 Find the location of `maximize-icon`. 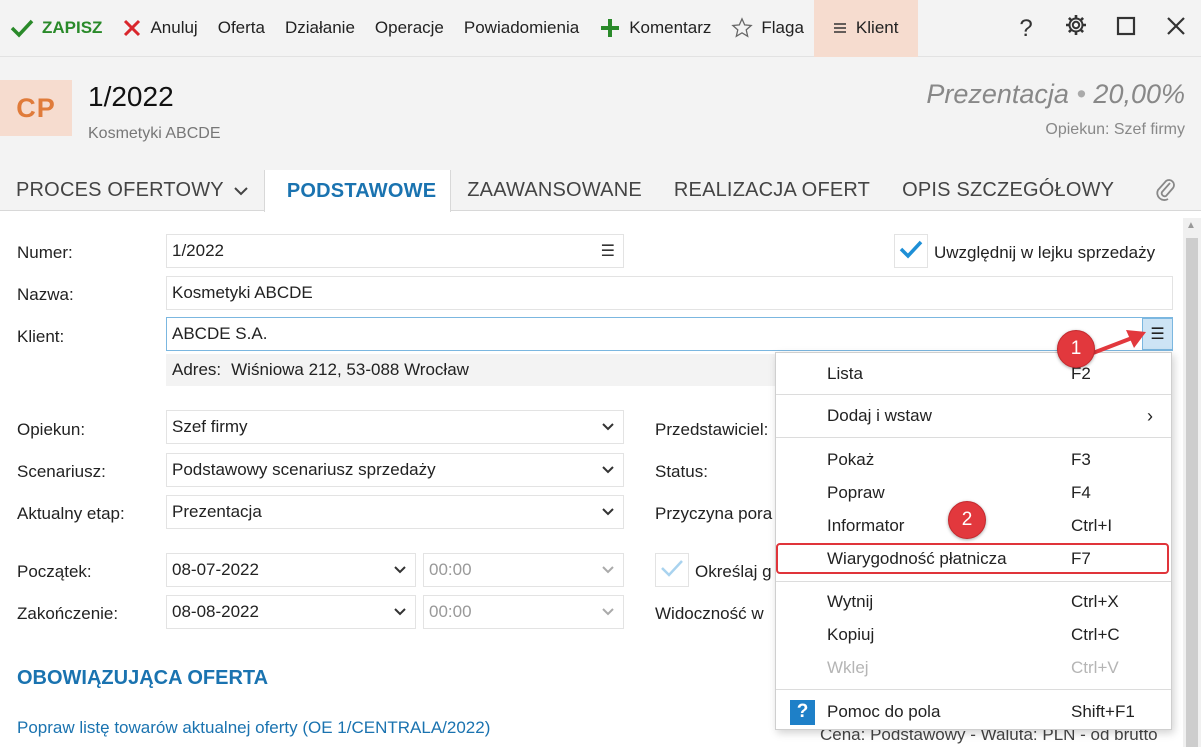

maximize-icon is located at coordinates (1126, 29).